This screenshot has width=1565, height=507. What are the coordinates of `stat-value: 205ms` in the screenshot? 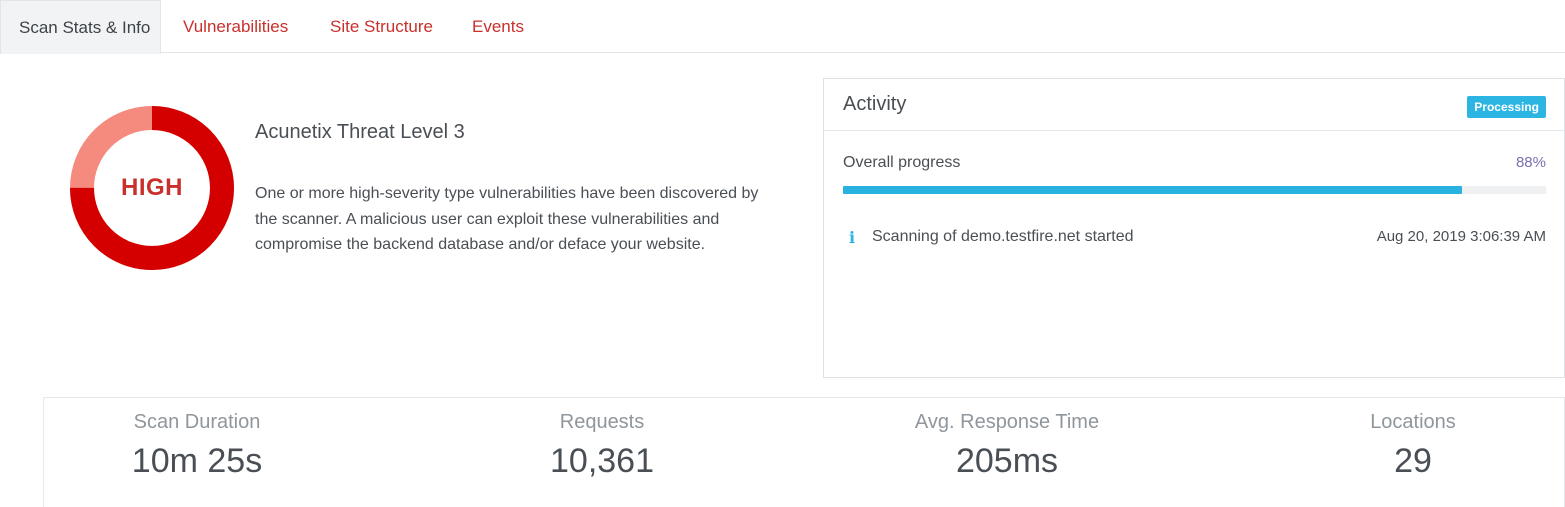 It's located at (1007, 461).